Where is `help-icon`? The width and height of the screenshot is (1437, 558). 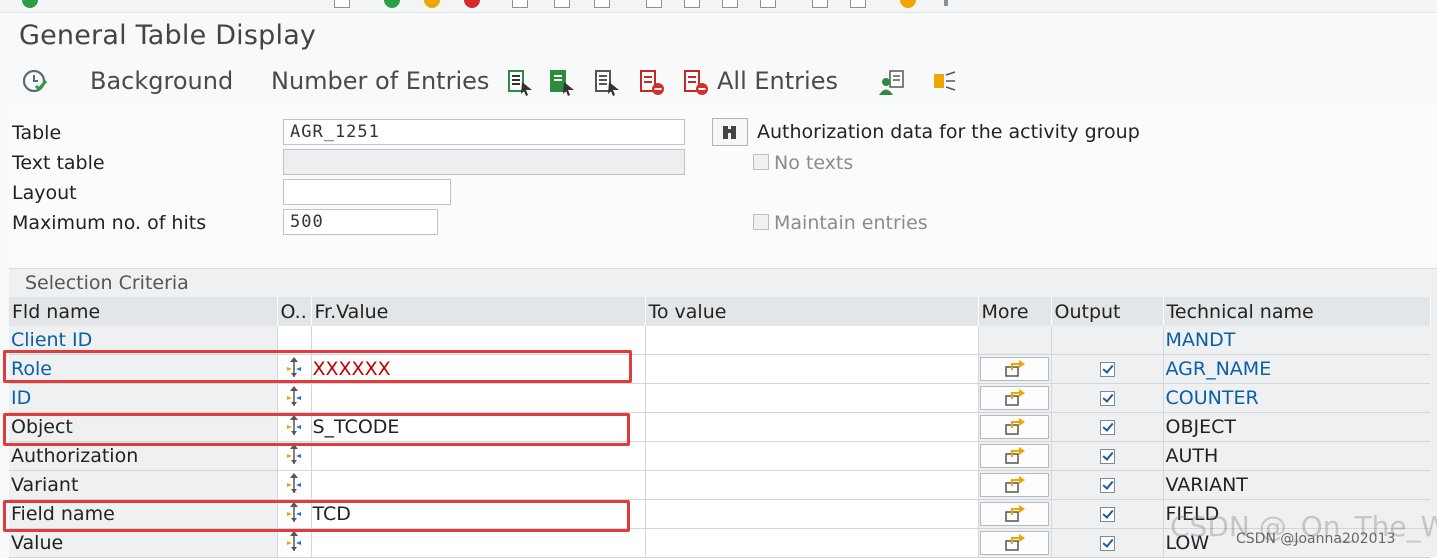 help-icon is located at coordinates (908, 4).